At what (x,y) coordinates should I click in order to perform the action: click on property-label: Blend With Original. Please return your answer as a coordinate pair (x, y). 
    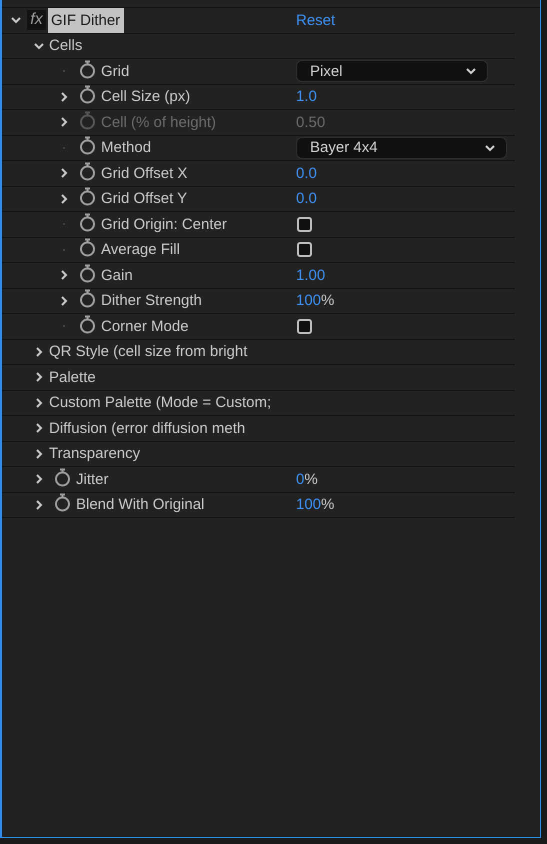
    Looking at the image, I should click on (140, 505).